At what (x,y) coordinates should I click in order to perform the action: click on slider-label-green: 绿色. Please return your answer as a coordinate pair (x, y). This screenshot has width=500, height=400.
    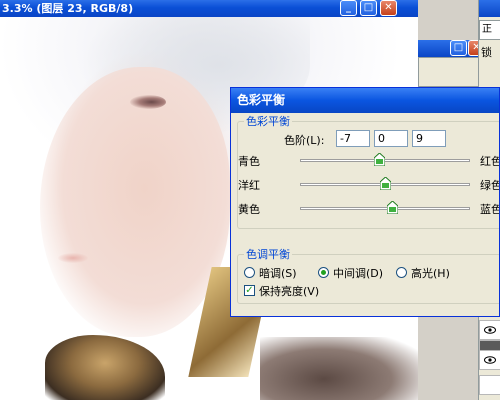
    Looking at the image, I should click on (490, 185).